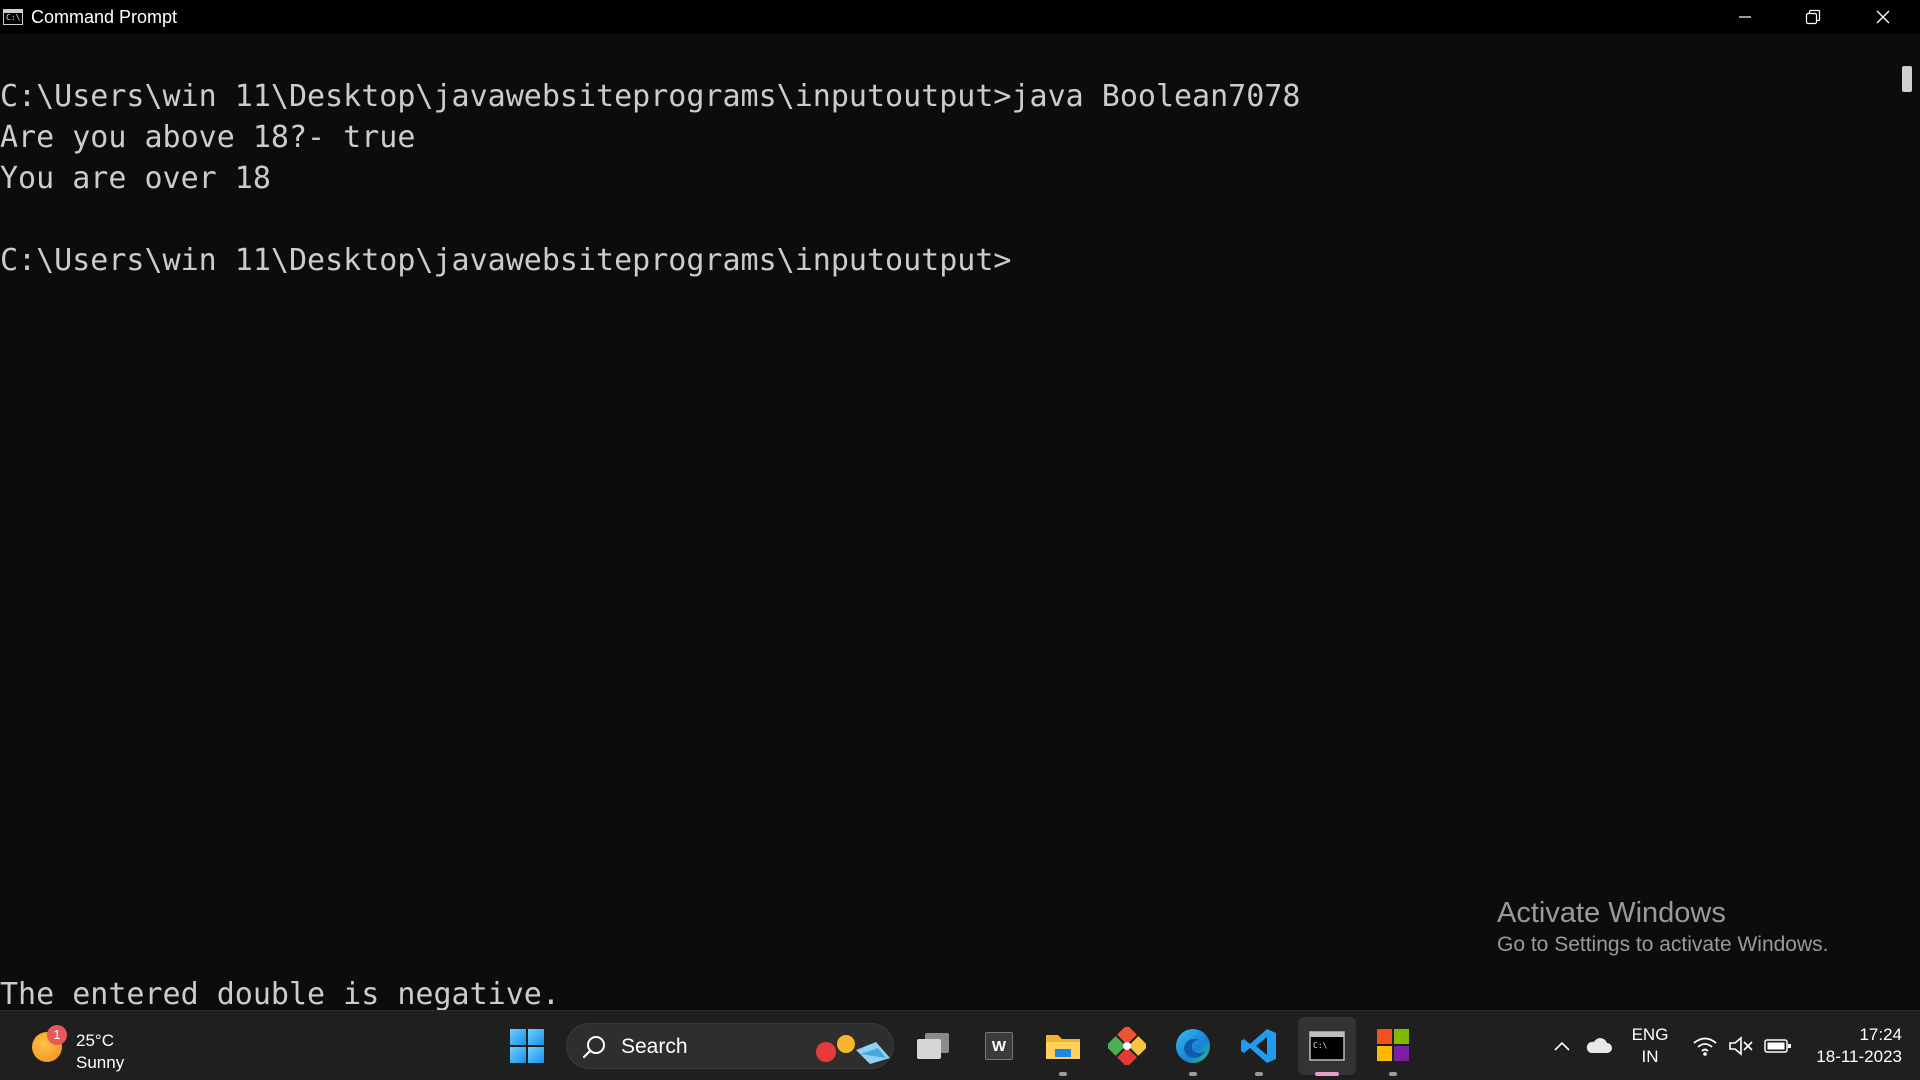 The width and height of the screenshot is (1920, 1080). I want to click on chevron-up-icon, so click(1562, 1046).